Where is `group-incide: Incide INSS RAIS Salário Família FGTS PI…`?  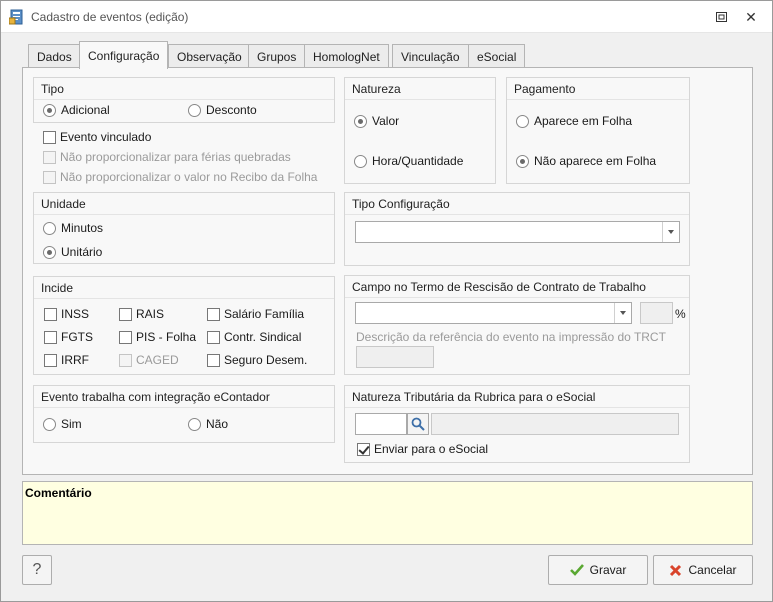 group-incide: Incide INSS RAIS Salário Família FGTS PI… is located at coordinates (184, 325).